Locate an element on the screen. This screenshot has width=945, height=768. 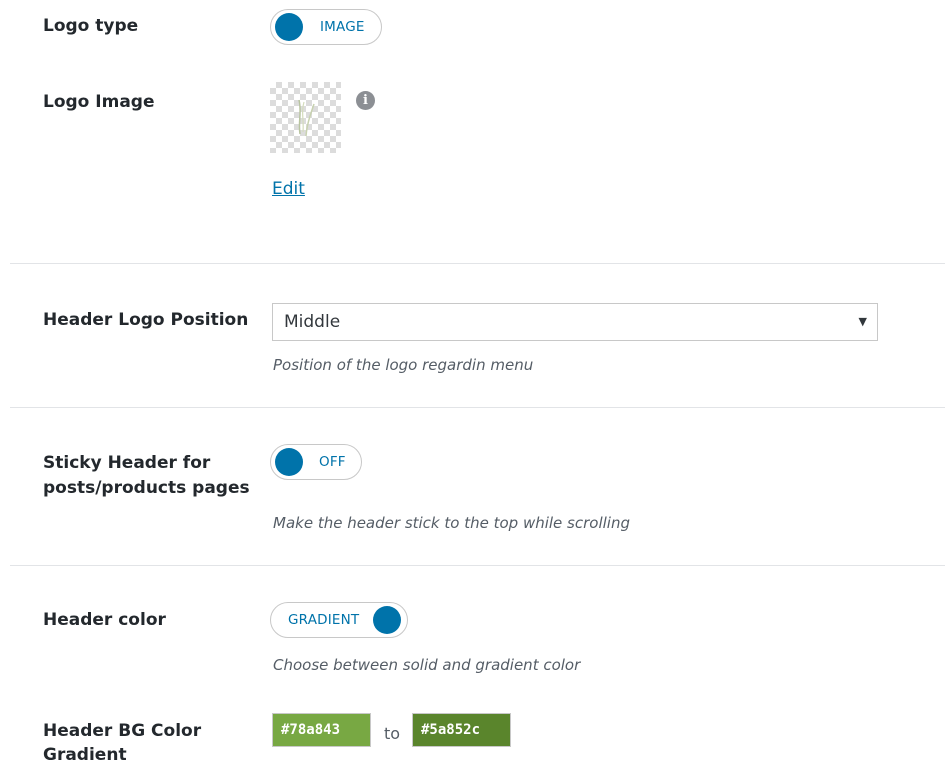
sticky-header-toggle: OFF is located at coordinates (316, 462).